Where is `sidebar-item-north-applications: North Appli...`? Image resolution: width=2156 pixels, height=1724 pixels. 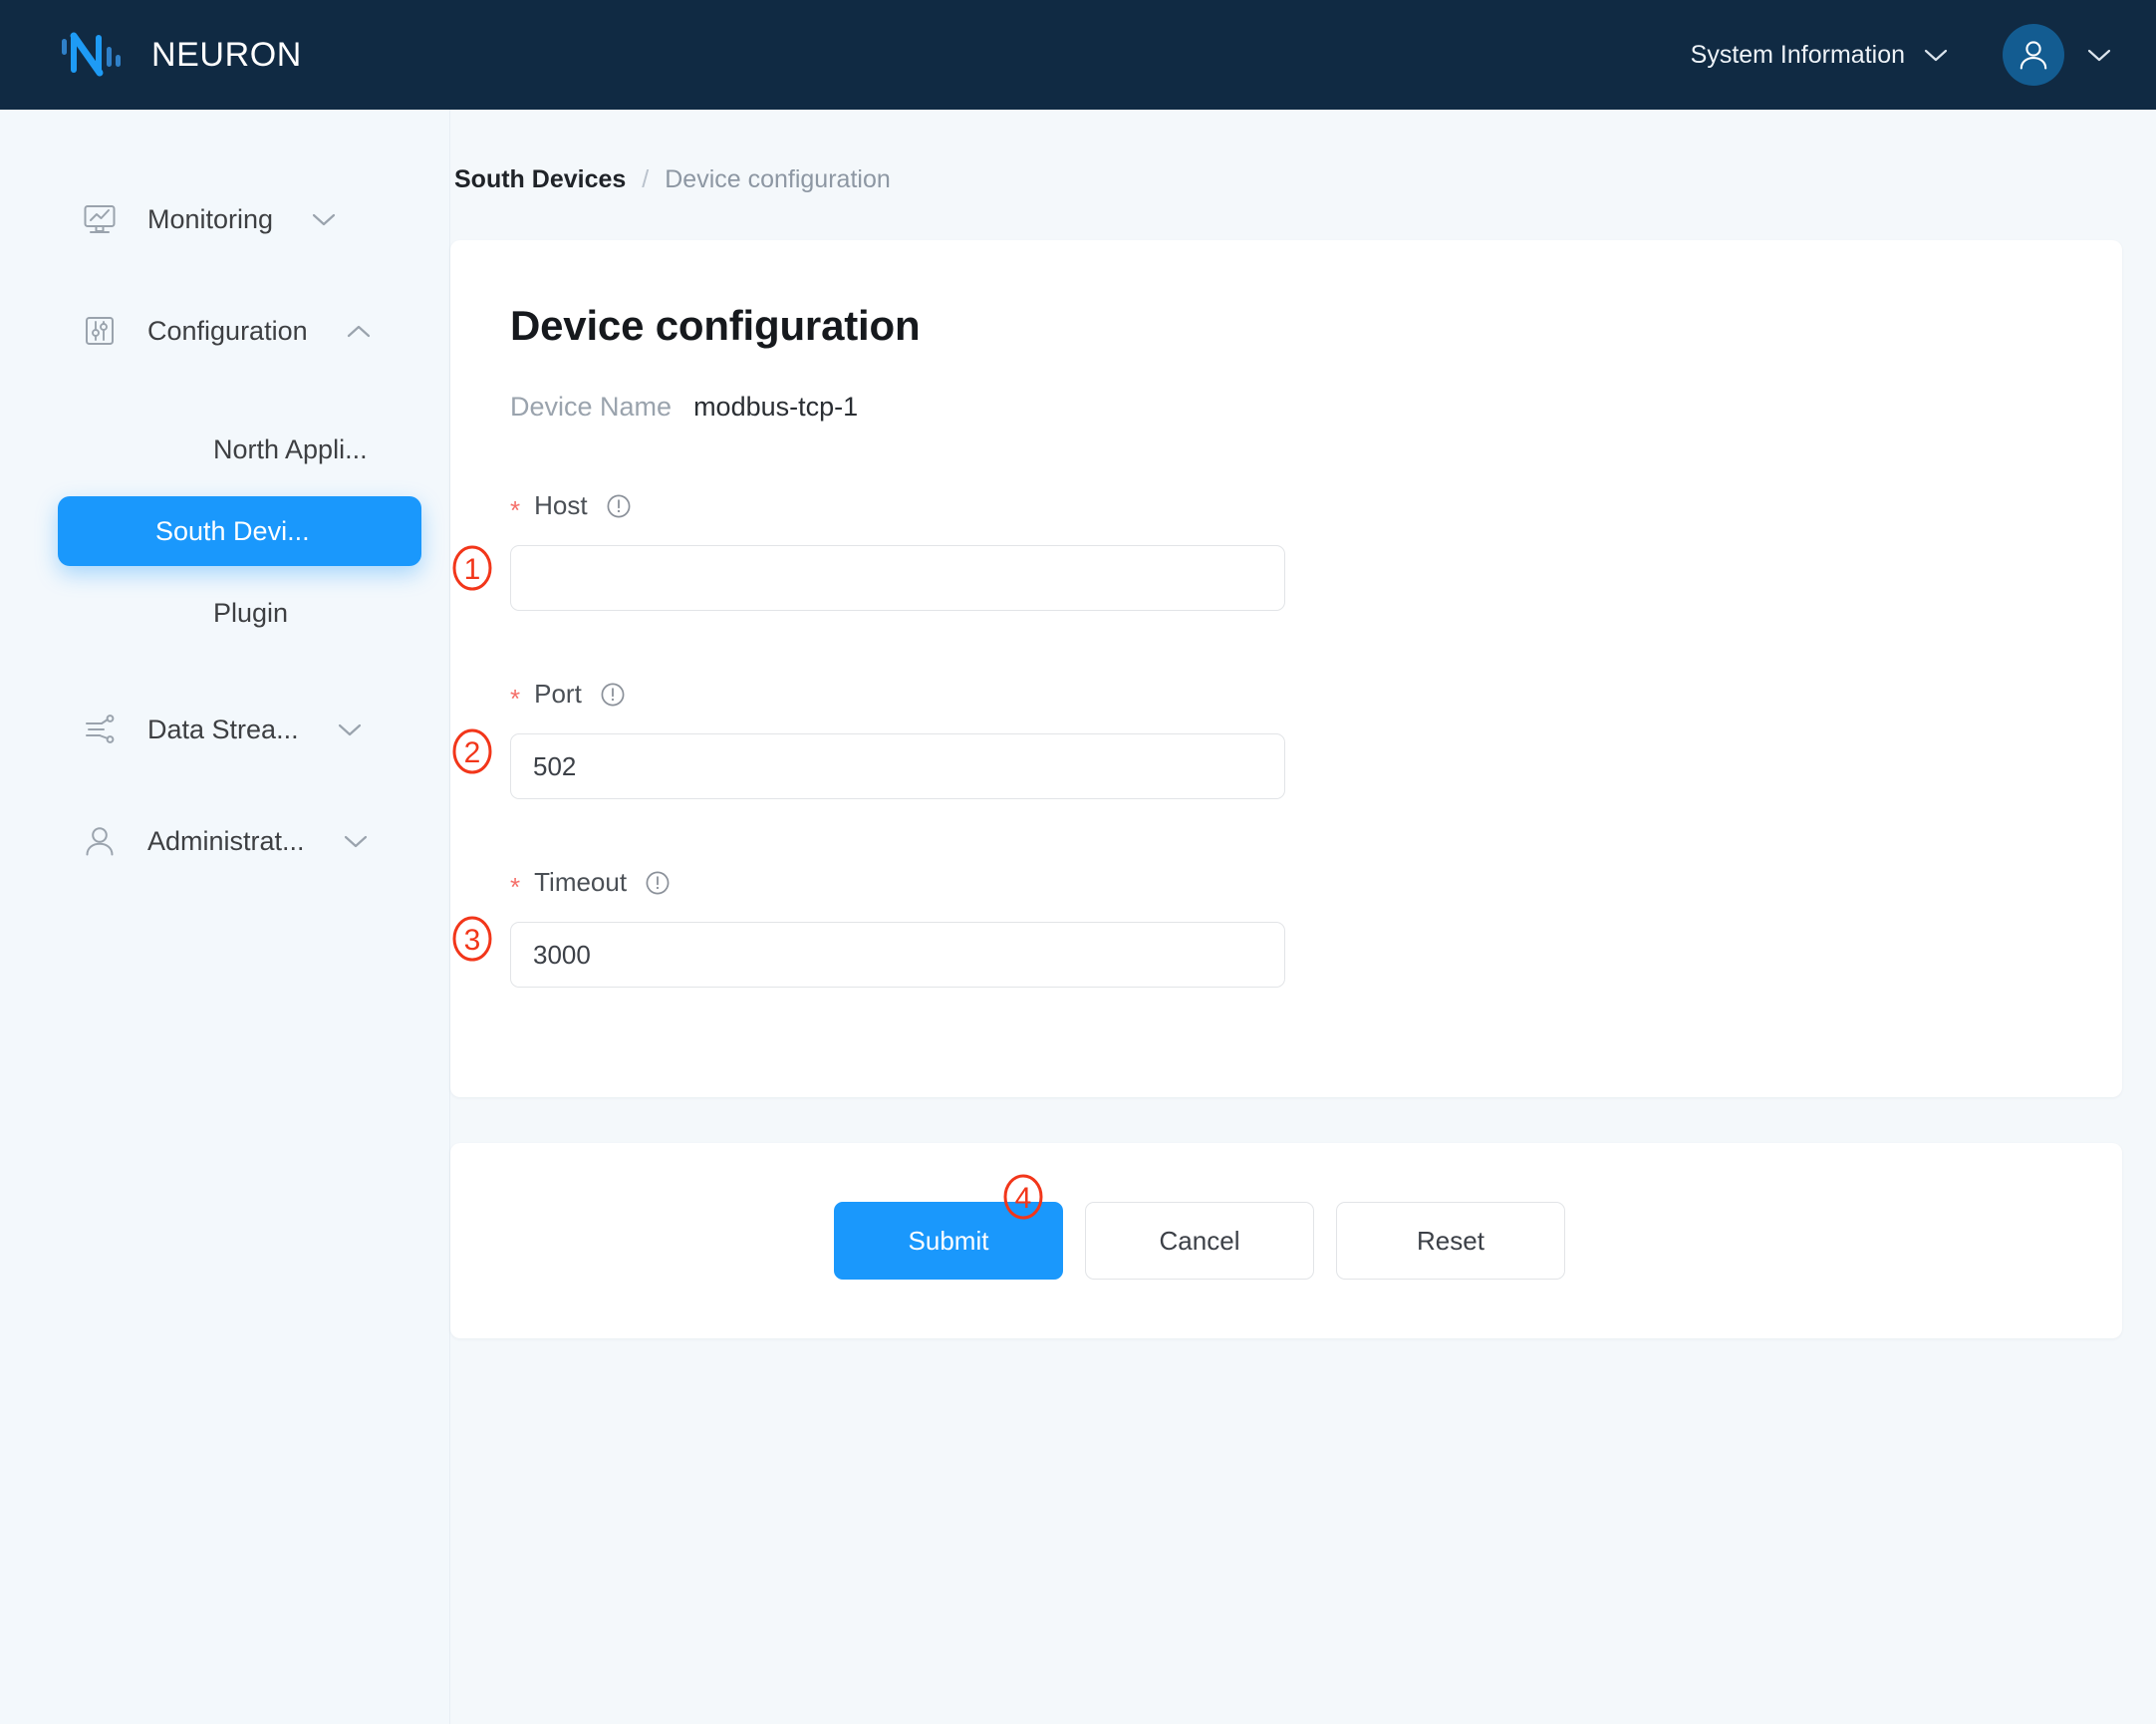
sidebar-item-north-applications: North Appli... is located at coordinates (239, 449).